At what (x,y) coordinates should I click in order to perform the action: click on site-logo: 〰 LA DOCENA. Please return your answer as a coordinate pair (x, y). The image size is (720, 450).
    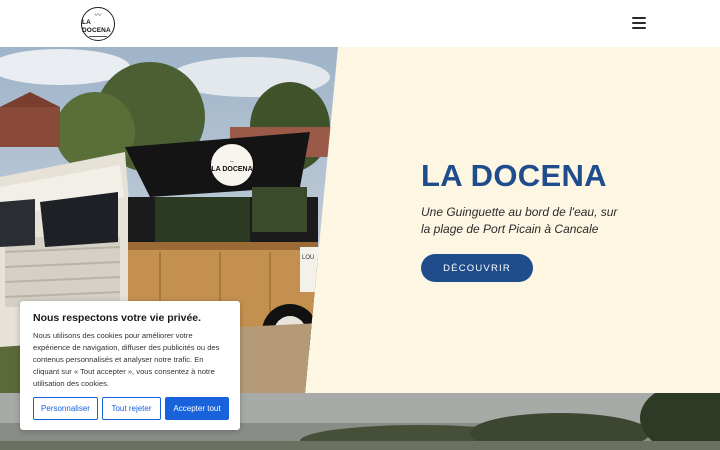
    Looking at the image, I should click on (98, 24).